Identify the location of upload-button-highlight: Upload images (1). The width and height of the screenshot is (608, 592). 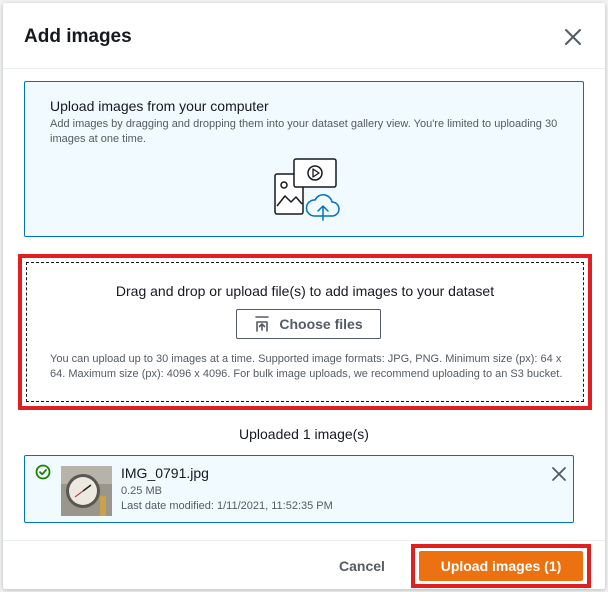
(501, 566).